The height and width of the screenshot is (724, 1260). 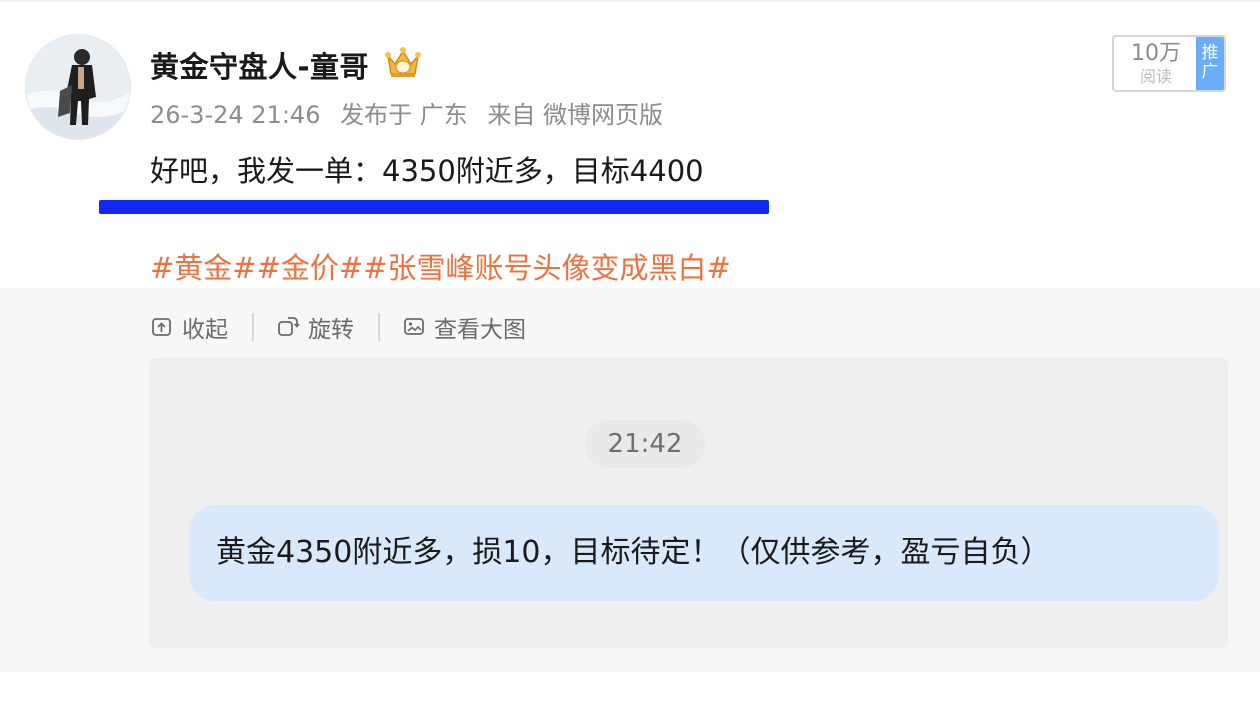 What do you see at coordinates (404, 115) in the screenshot?
I see `post-location: 发布于 广东` at bounding box center [404, 115].